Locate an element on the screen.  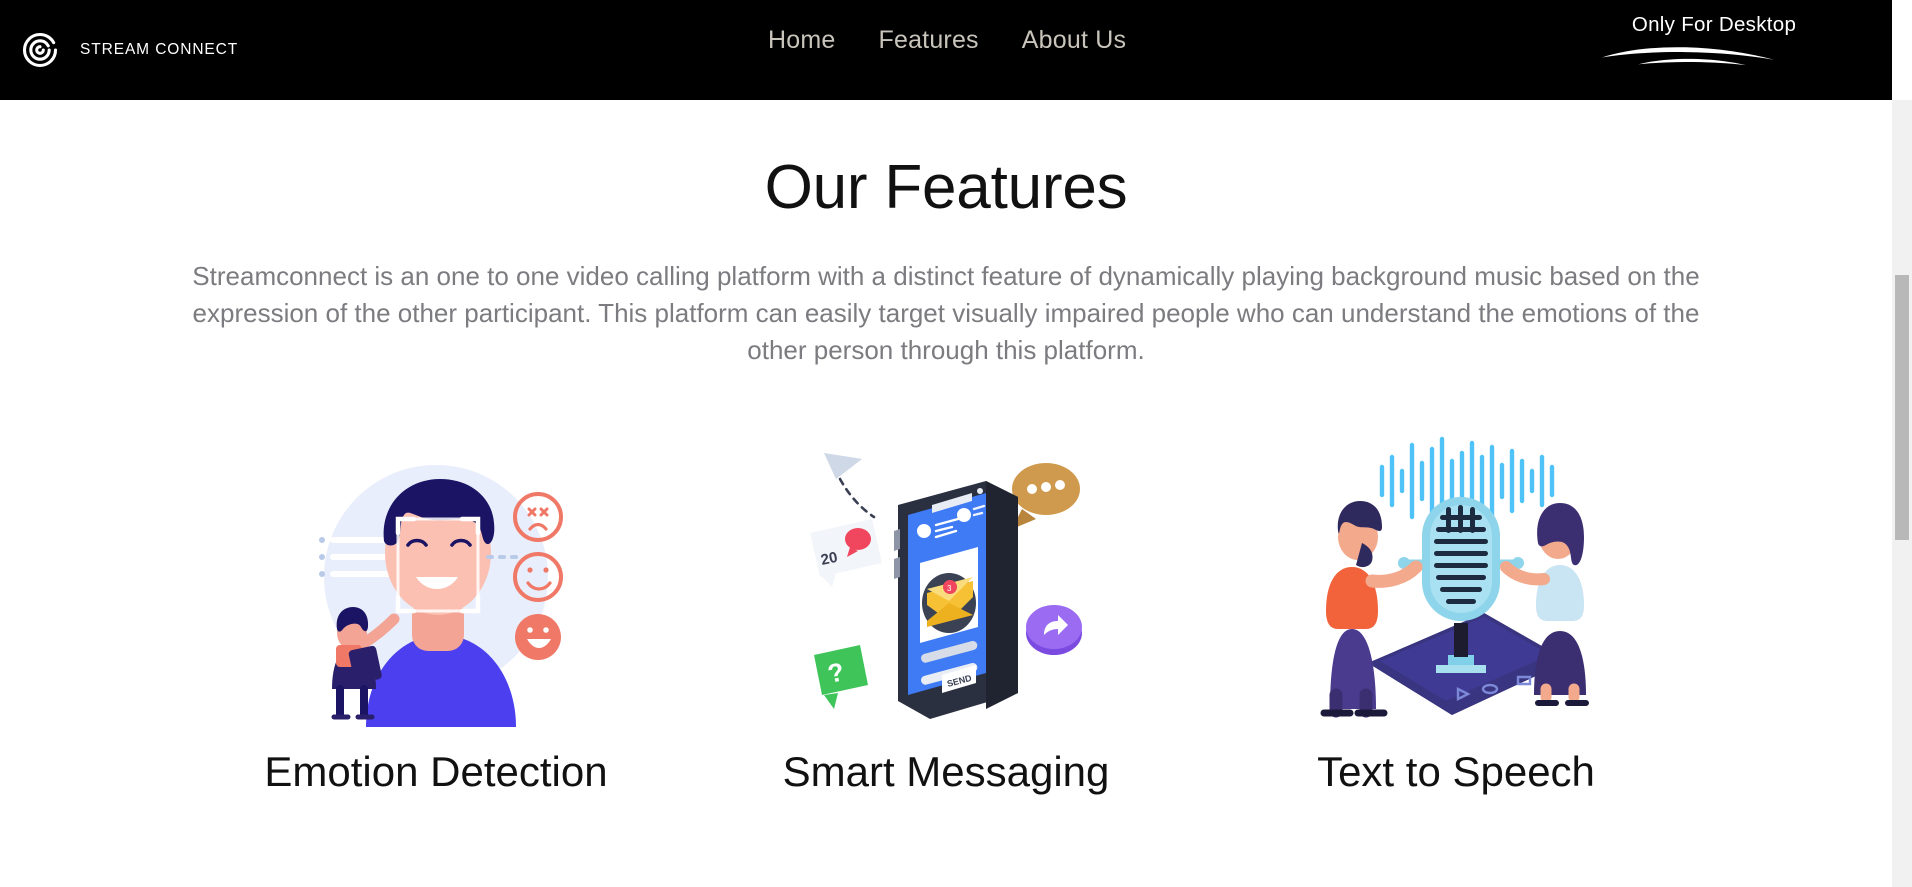
text-to-speech-illustration is located at coordinates (1456, 577).